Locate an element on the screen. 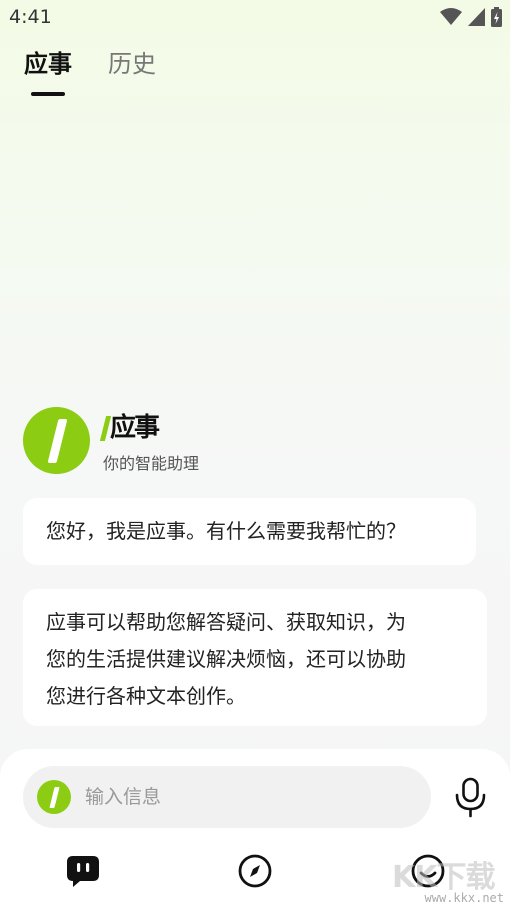 This screenshot has width=510, height=908. message-composer is located at coordinates (227, 797).